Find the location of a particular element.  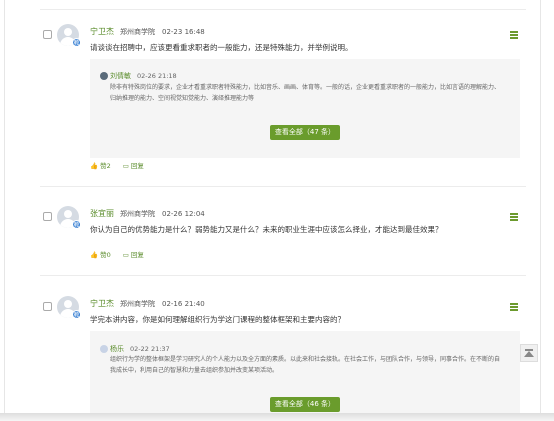

reply-meta: 刘倩敏 02-26 21:18 is located at coordinates (143, 76).